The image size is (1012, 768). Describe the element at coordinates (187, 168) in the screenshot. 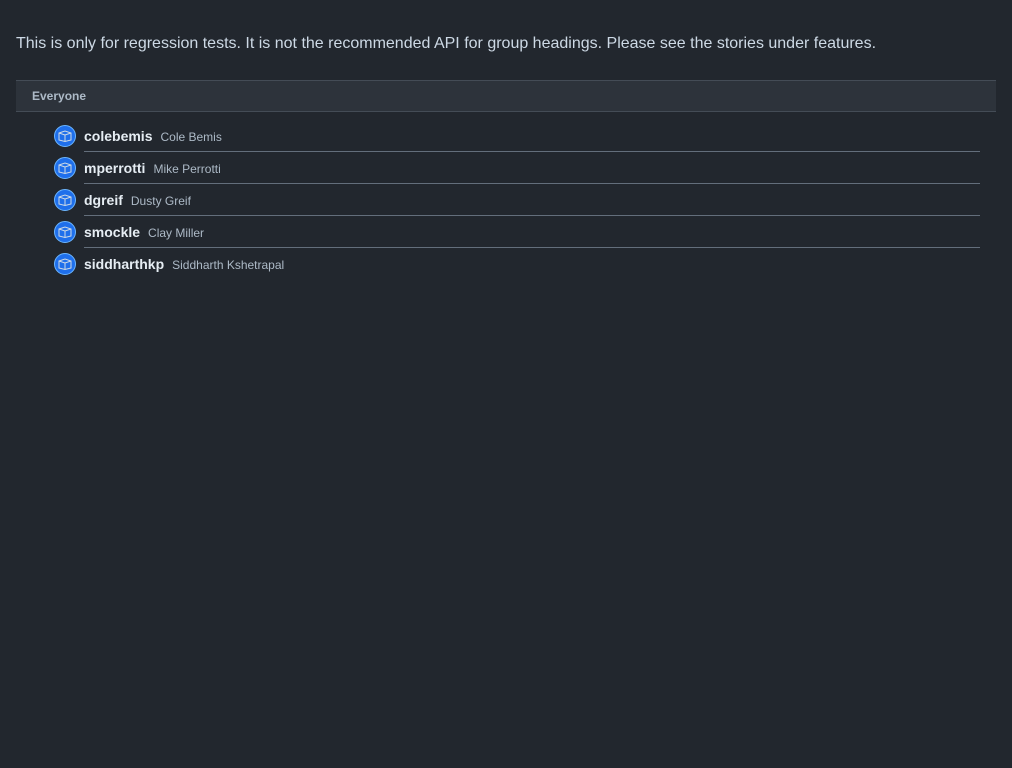

I see `user-fullname: Mike Perrotti` at that location.